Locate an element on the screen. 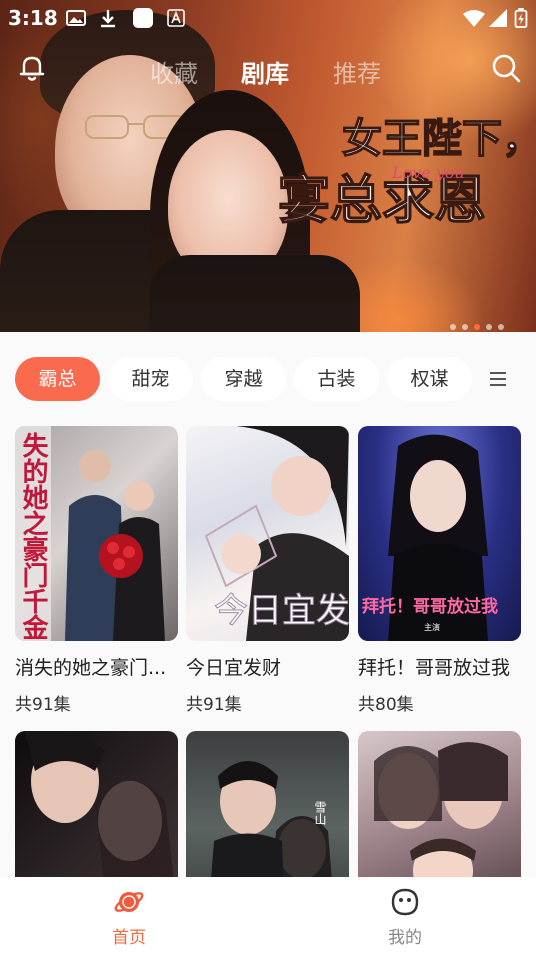 Image resolution: width=536 pixels, height=955 pixels. poster-art: 失的她之豪门千金 is located at coordinates (90, 533).